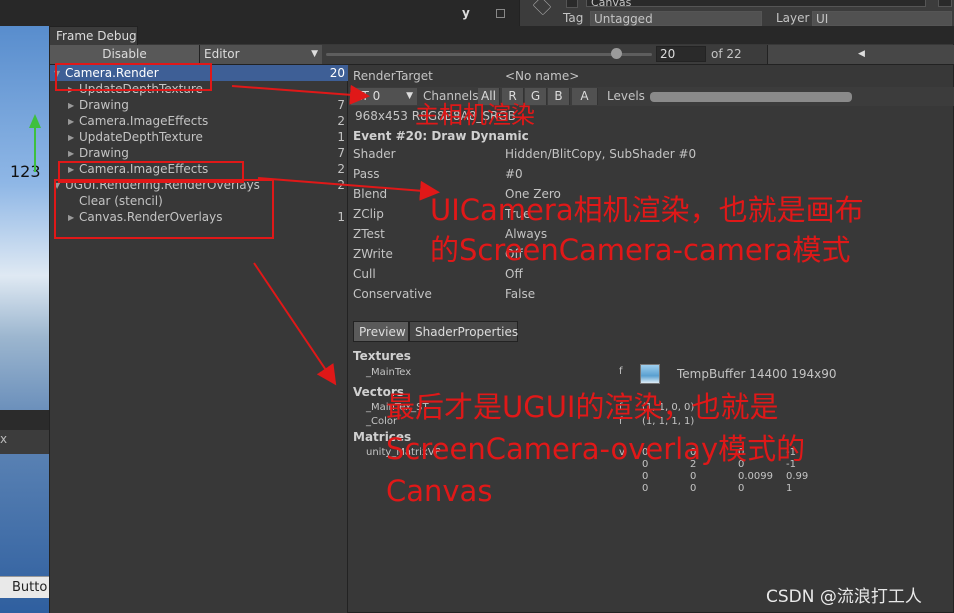  Describe the element at coordinates (647, 210) in the screenshot. I see `annotation-line: UICamera相机渲染，也就是画布` at that location.